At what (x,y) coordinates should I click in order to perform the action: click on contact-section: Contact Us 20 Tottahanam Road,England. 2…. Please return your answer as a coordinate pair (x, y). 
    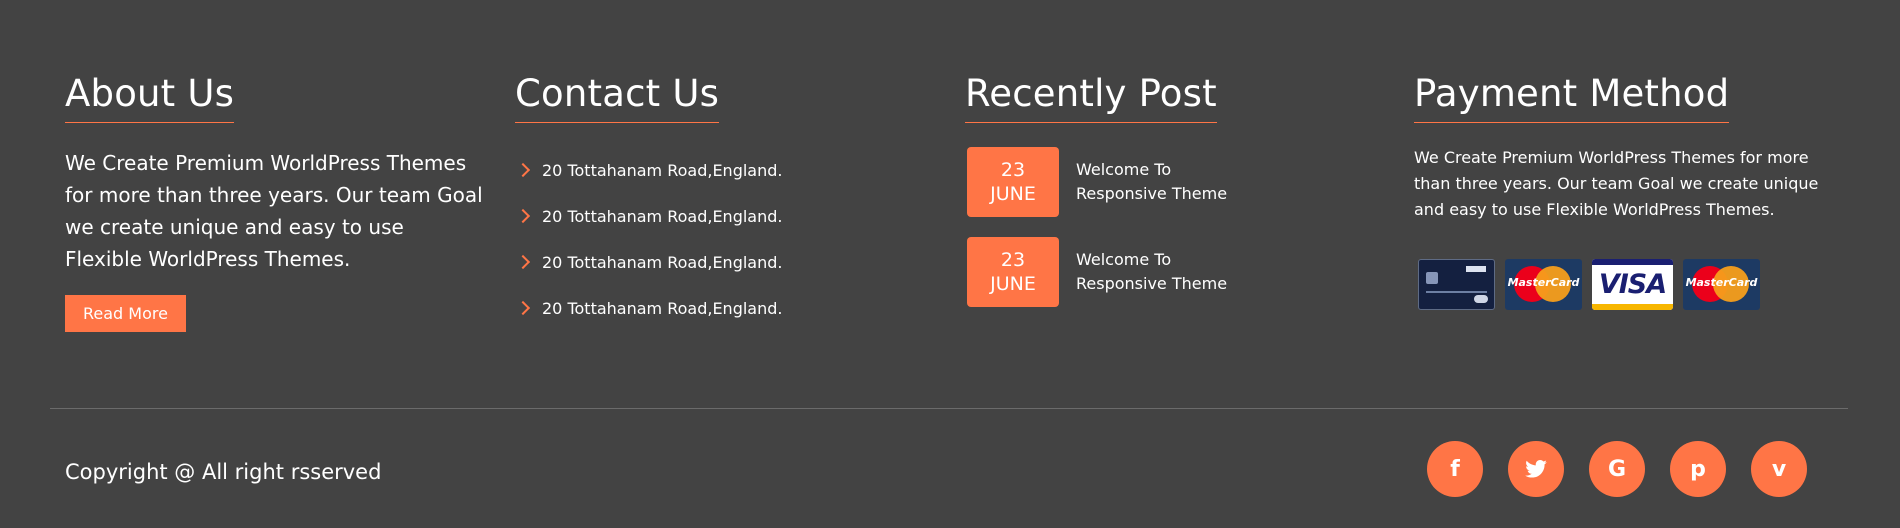
    Looking at the image, I should click on (725, 201).